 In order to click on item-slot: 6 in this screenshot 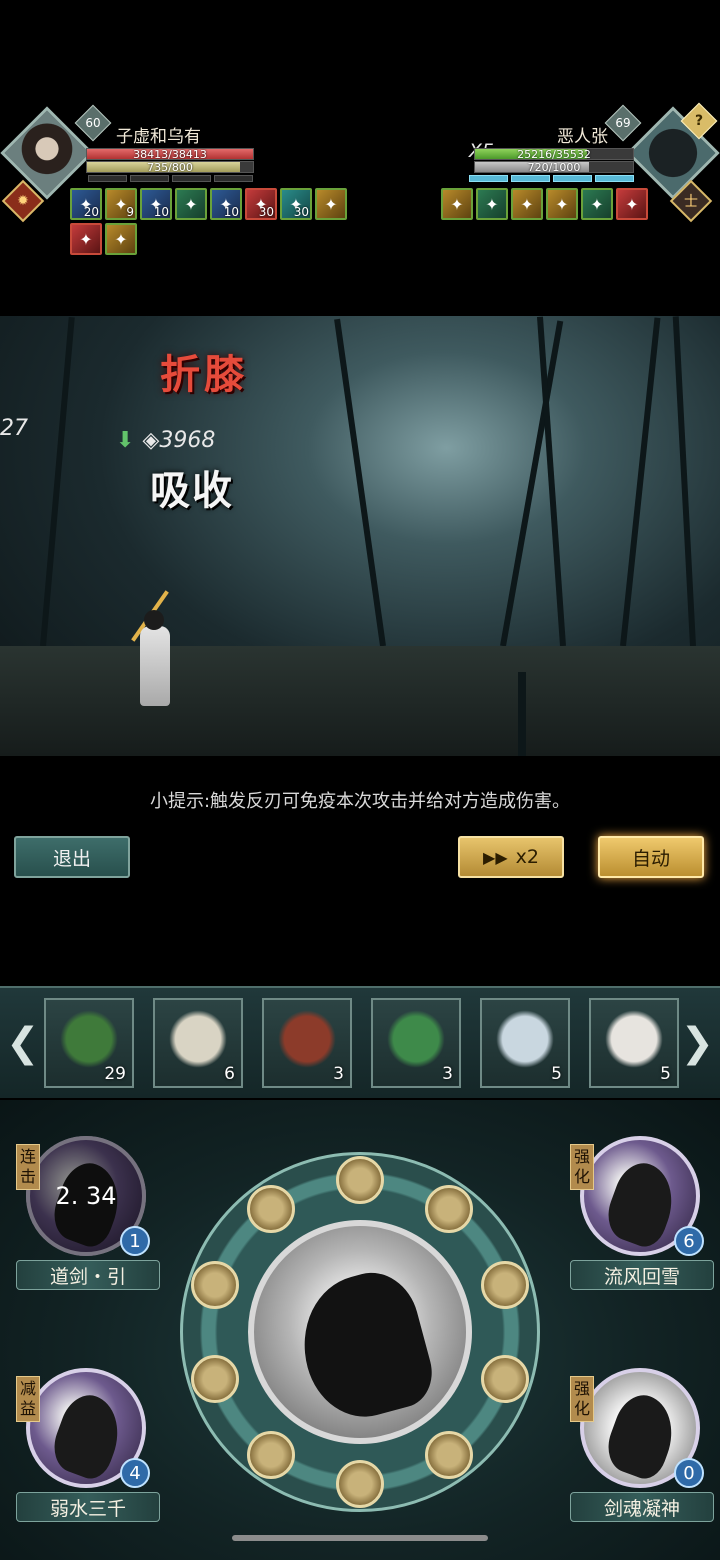, I will do `click(198, 1043)`.